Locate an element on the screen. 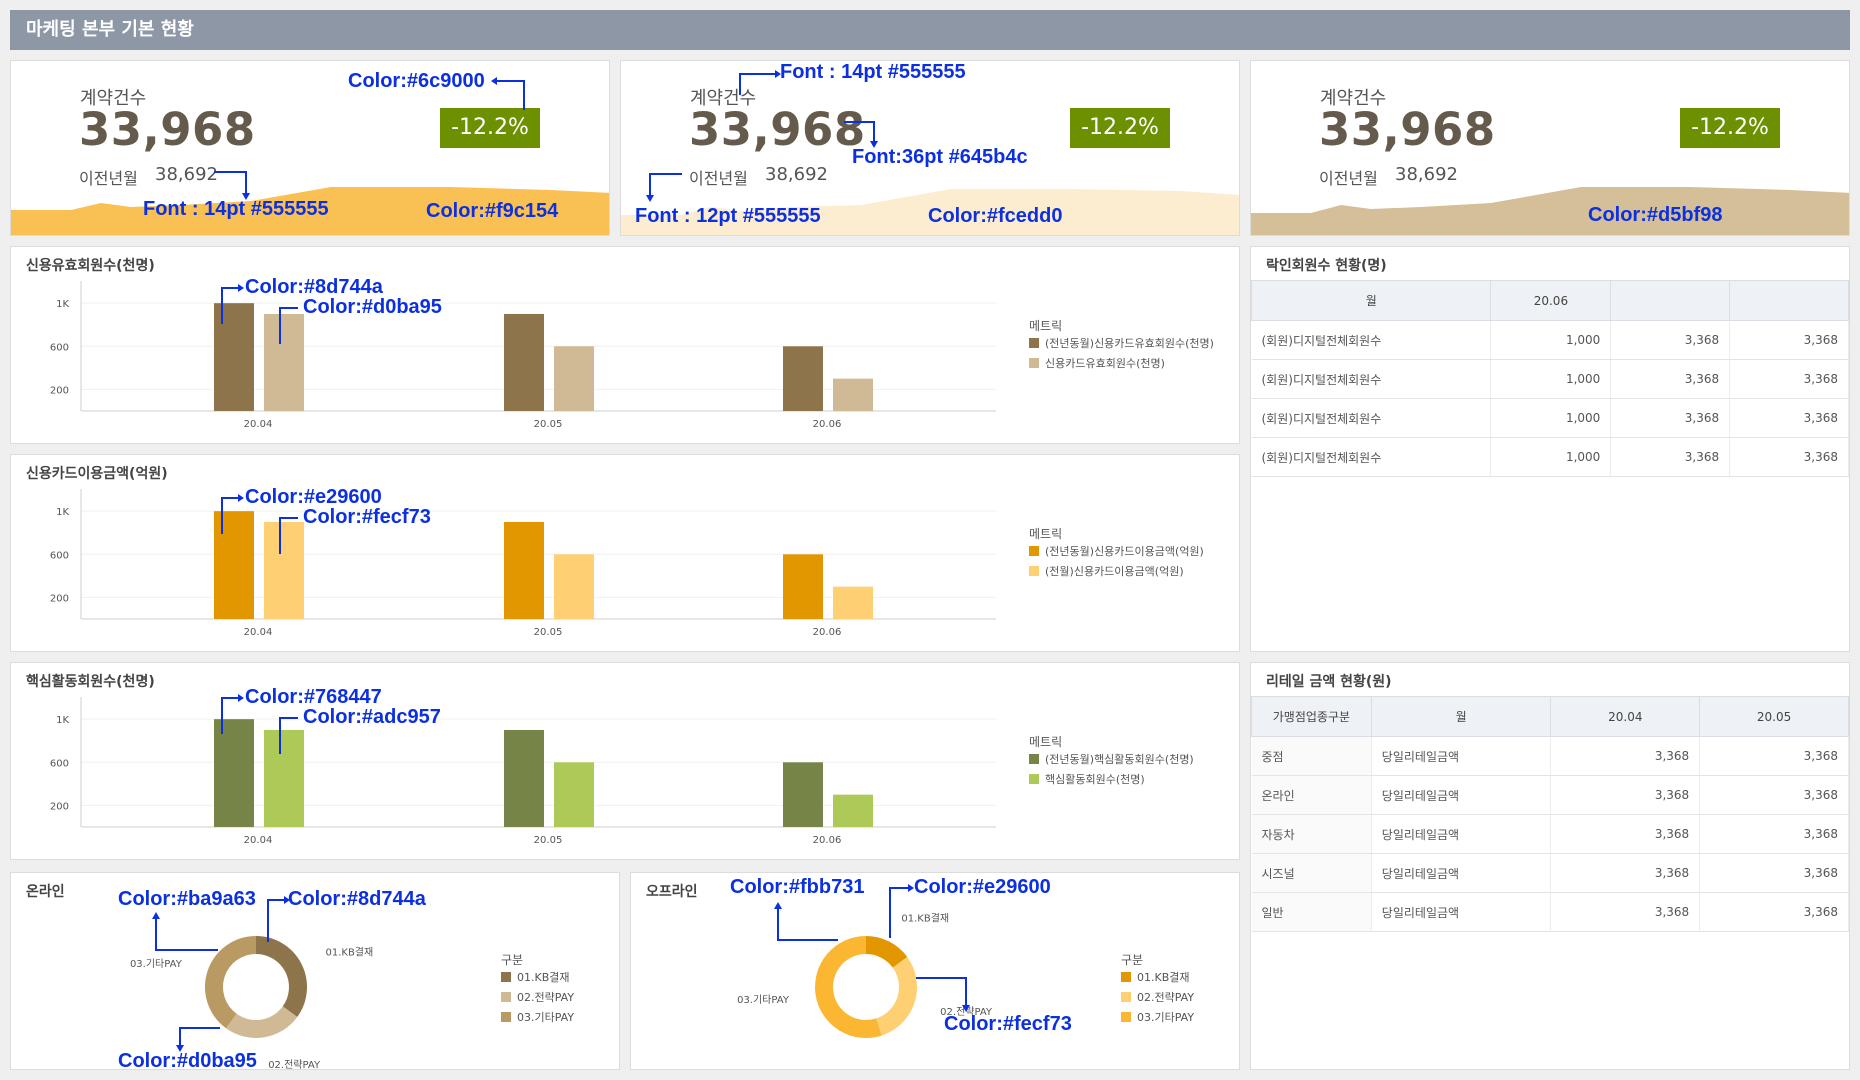 This screenshot has height=1080, width=1860. annotation-label: Font : 14pt #555555 is located at coordinates (873, 72).